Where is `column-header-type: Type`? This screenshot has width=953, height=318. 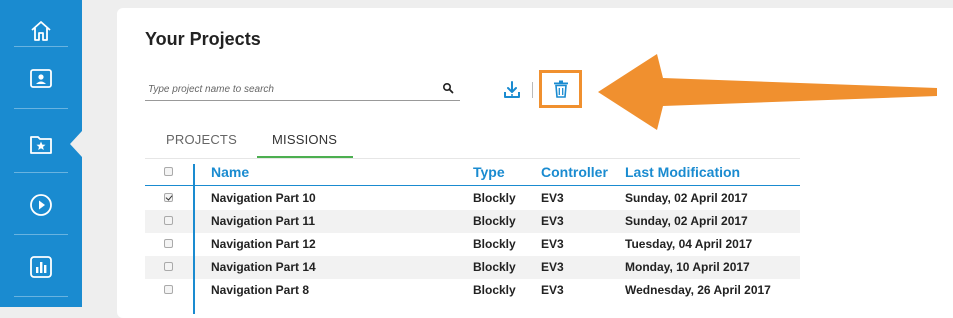
column-header-type: Type is located at coordinates (489, 172).